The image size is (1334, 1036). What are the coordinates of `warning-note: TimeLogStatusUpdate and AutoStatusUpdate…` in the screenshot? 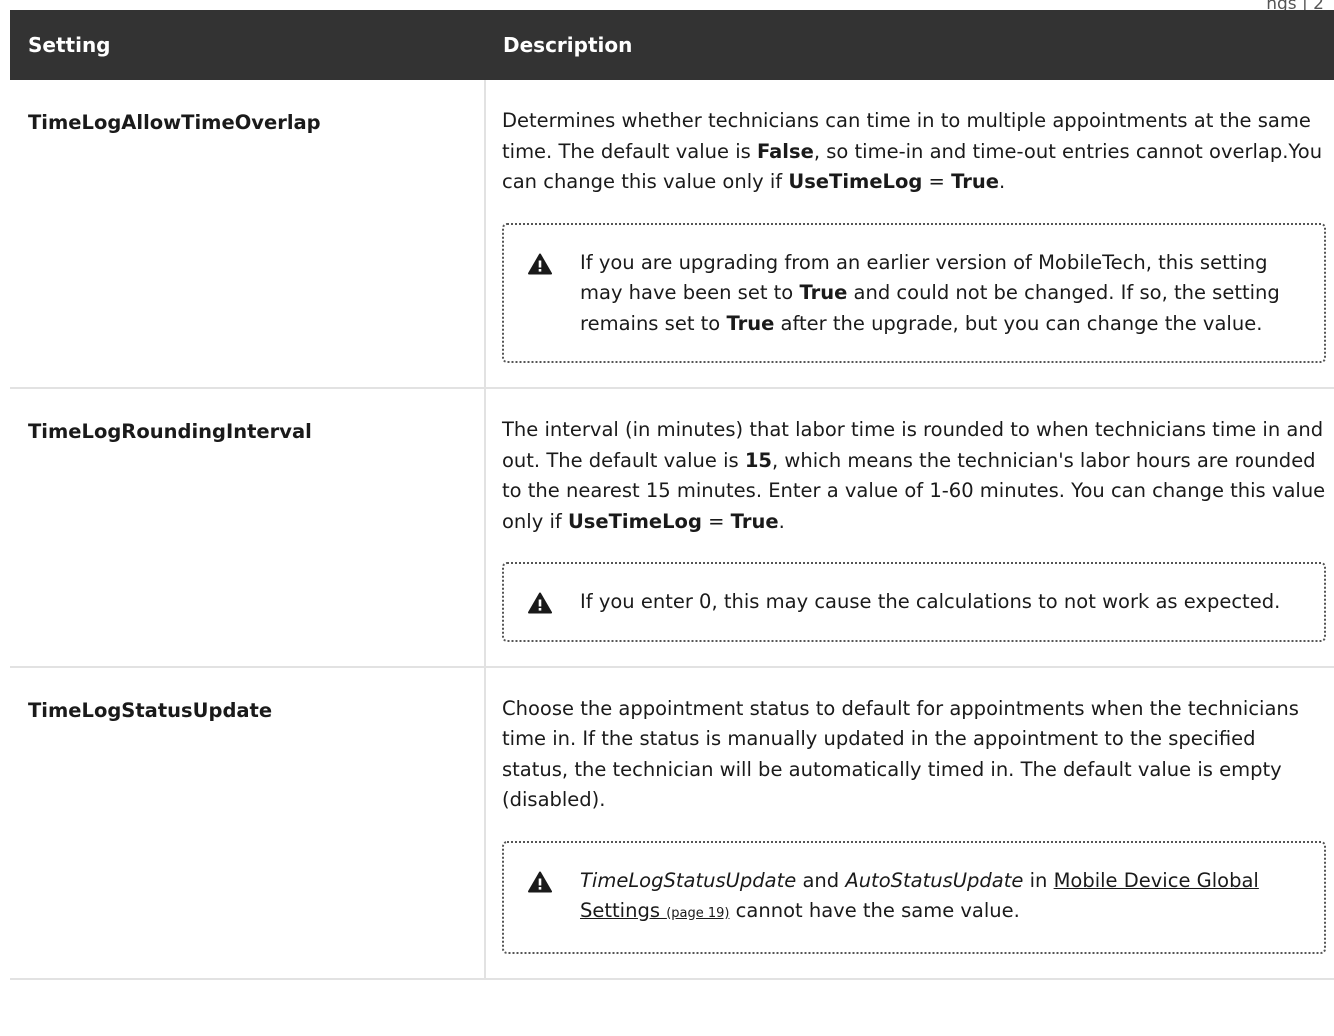 It's located at (914, 897).